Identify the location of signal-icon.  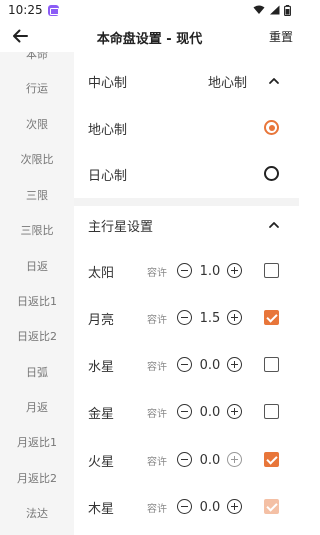
(275, 10).